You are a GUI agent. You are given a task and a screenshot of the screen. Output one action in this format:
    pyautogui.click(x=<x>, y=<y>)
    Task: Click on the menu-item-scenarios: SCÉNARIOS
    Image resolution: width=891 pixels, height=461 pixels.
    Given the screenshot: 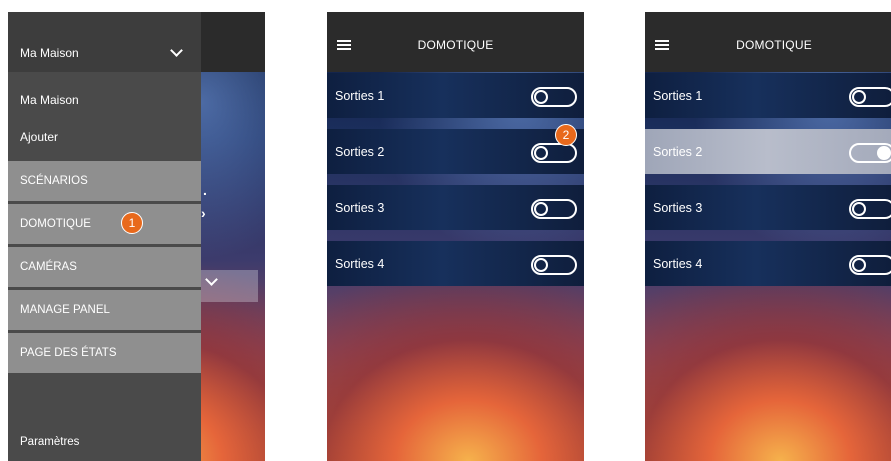 What is the action you would take?
    pyautogui.click(x=104, y=181)
    